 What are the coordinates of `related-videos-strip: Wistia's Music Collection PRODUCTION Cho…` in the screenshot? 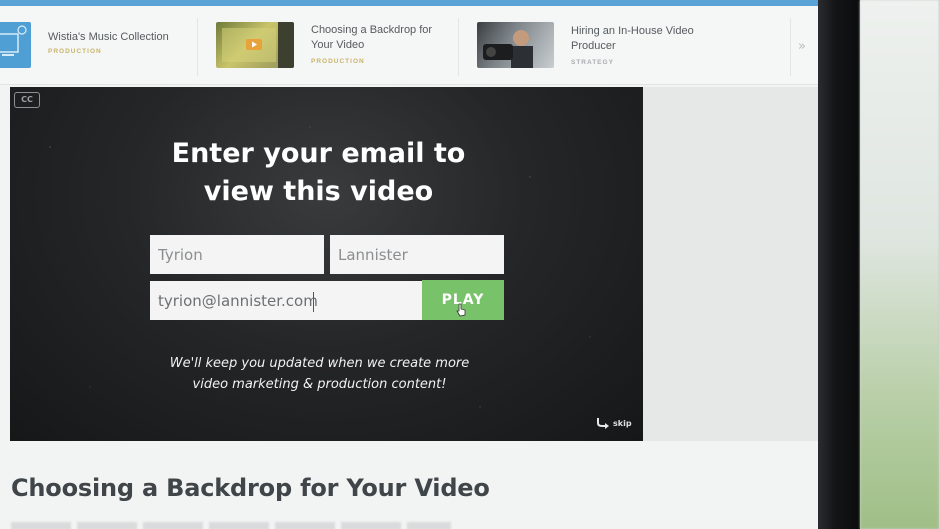 It's located at (409, 45).